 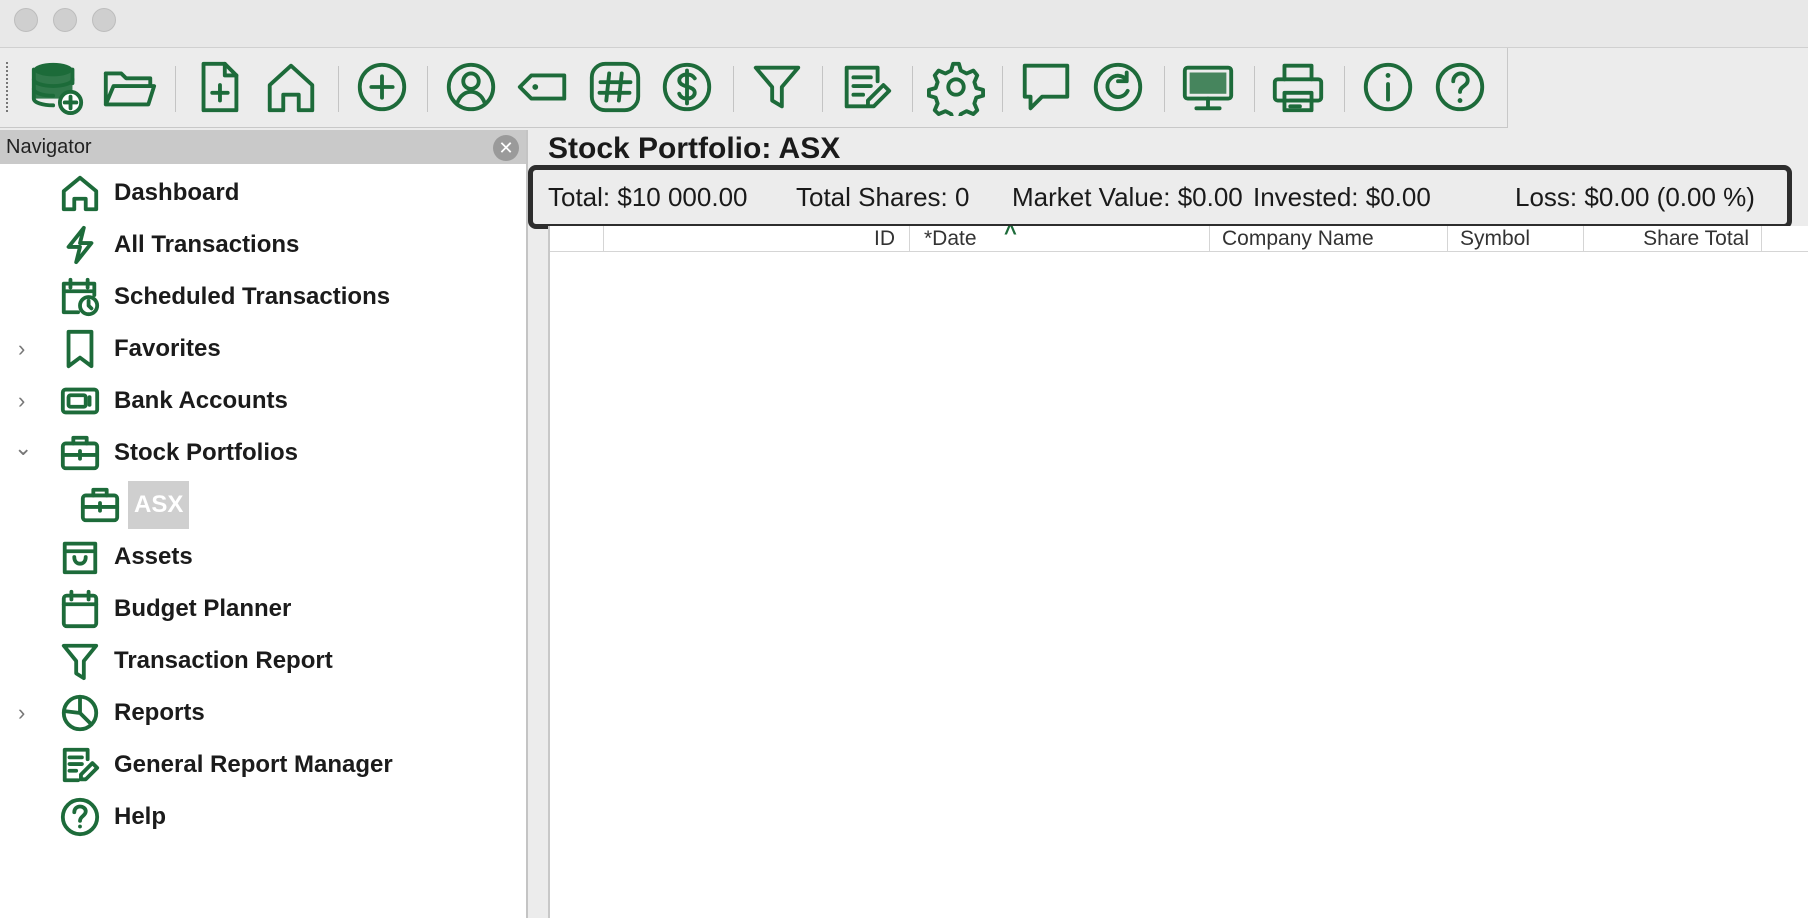 I want to click on new-database-icon, so click(x=57, y=87).